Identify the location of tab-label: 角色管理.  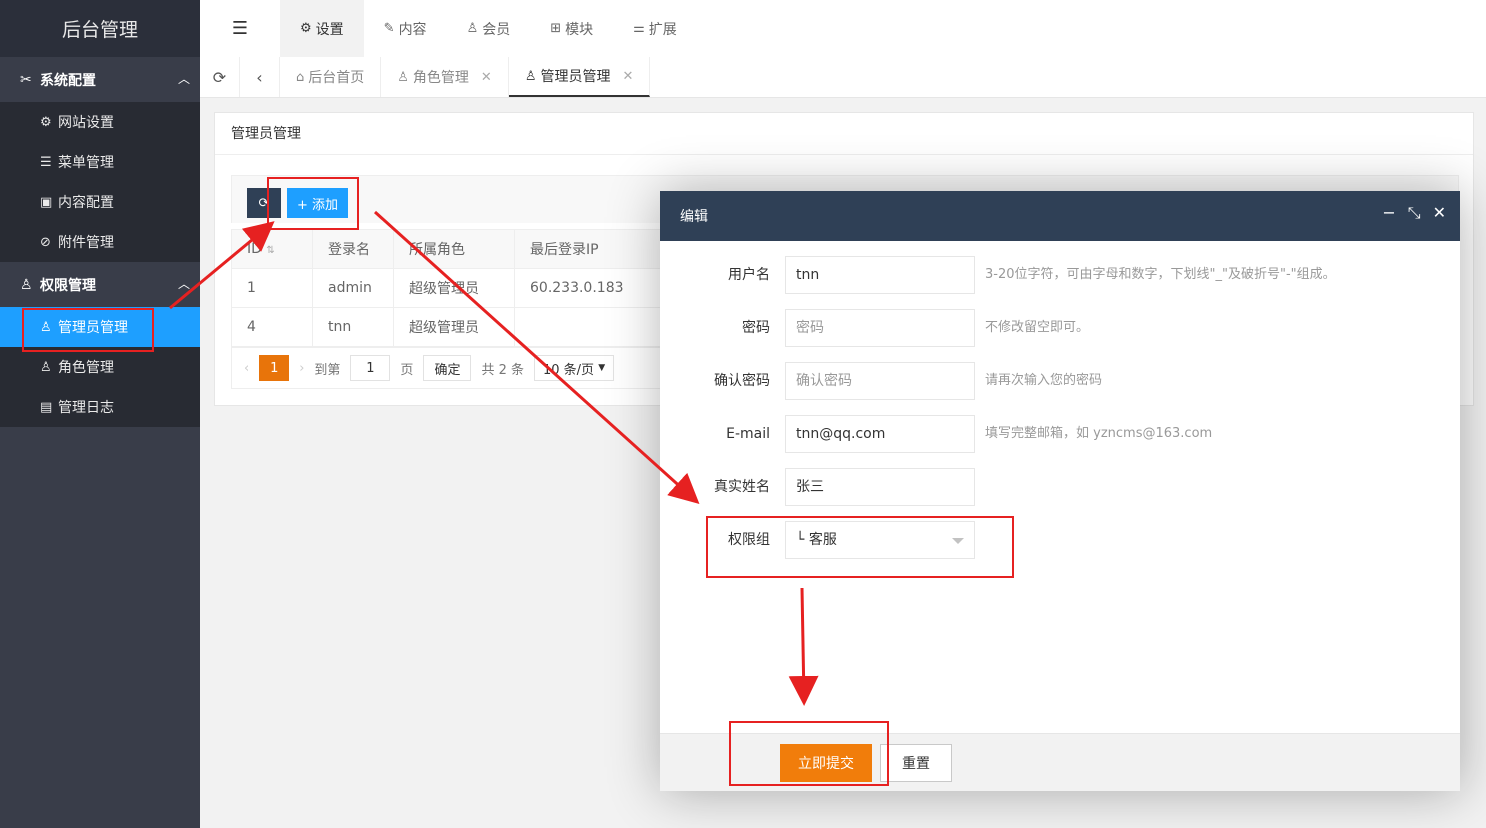
(440, 78).